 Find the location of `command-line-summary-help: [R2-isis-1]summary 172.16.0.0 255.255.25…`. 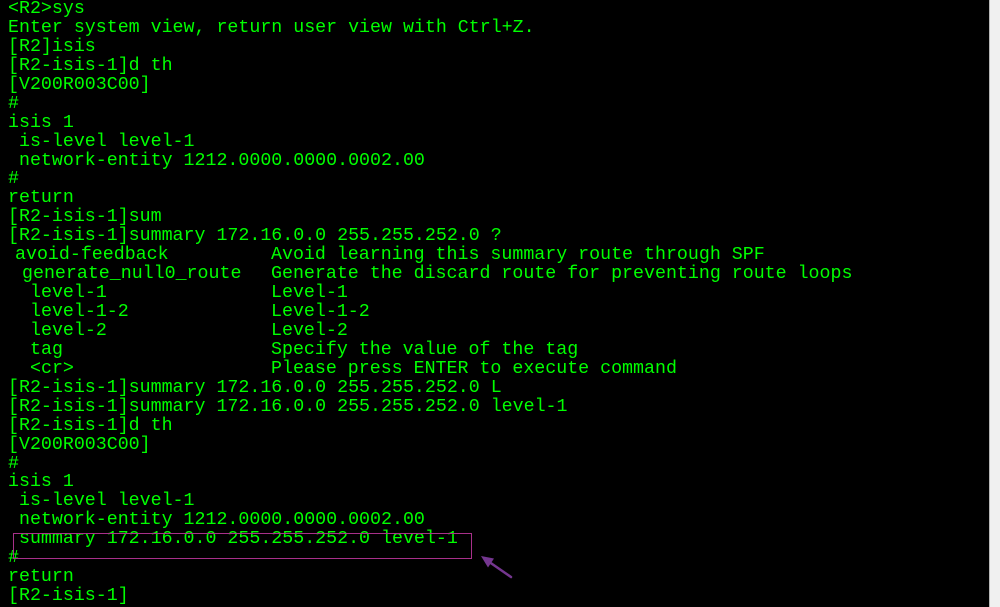

command-line-summary-help: [R2-isis-1]summary 172.16.0.0 255.255.25… is located at coordinates (255, 236).